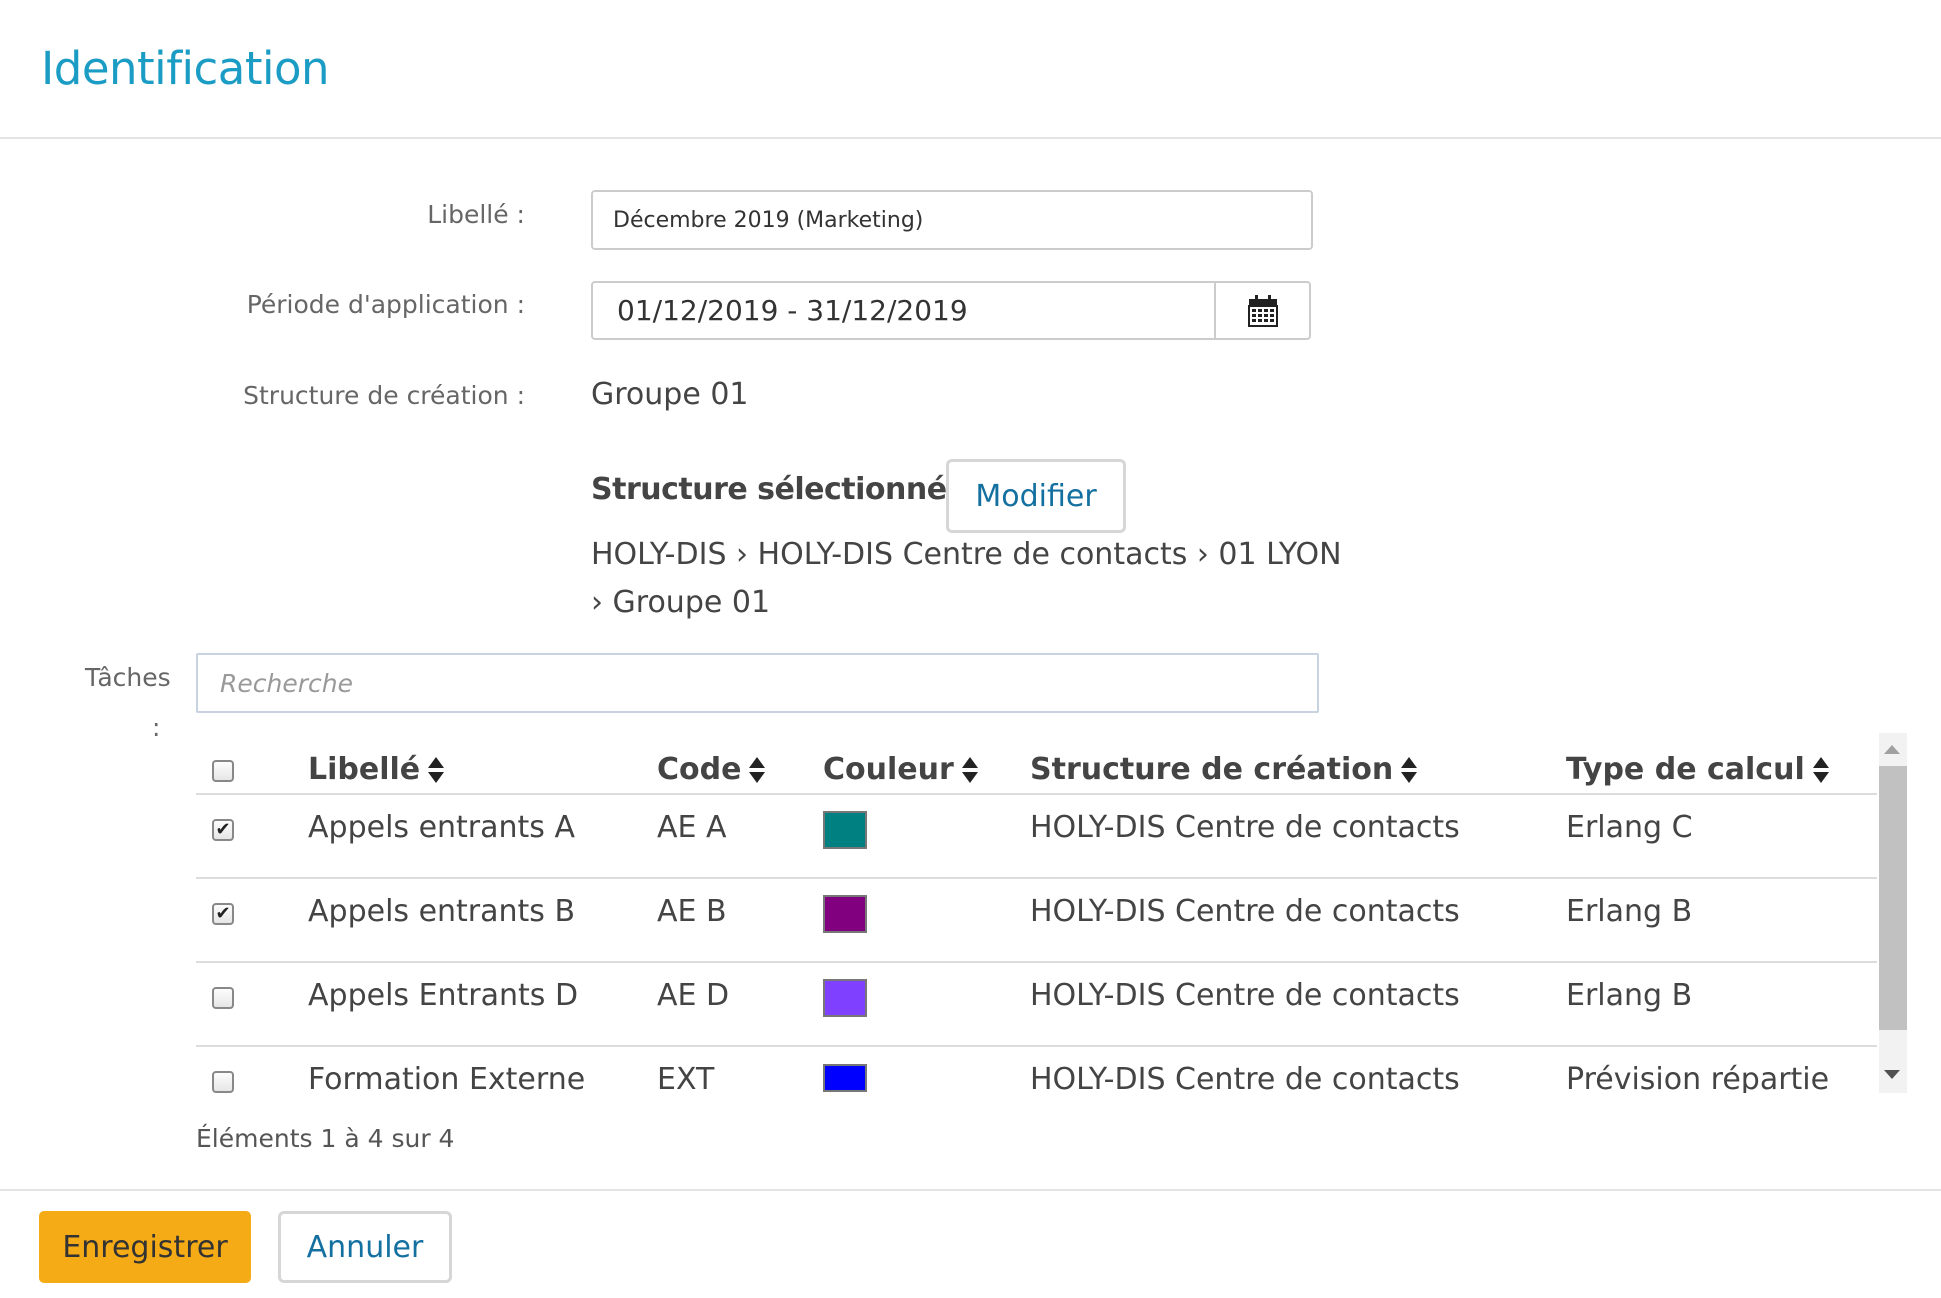 Image resolution: width=1941 pixels, height=1298 pixels. I want to click on taches-label: Tâches, so click(128, 677).